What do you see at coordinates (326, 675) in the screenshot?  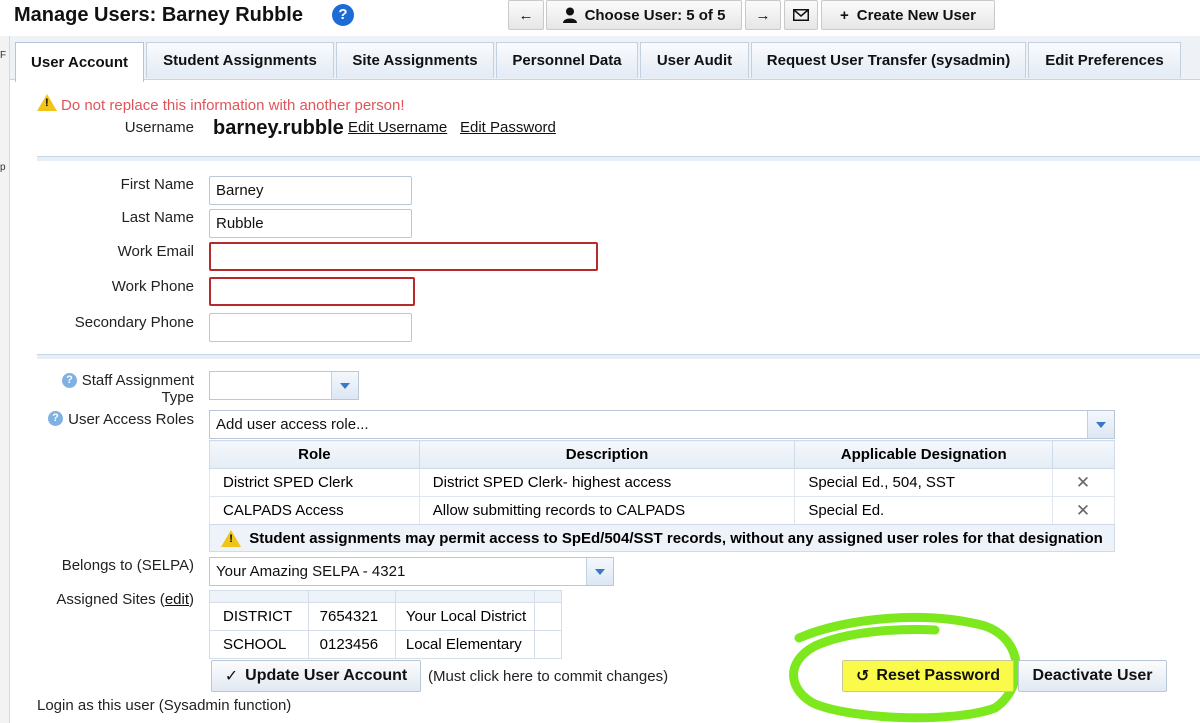 I see `update-user-account-label: Update User Account` at bounding box center [326, 675].